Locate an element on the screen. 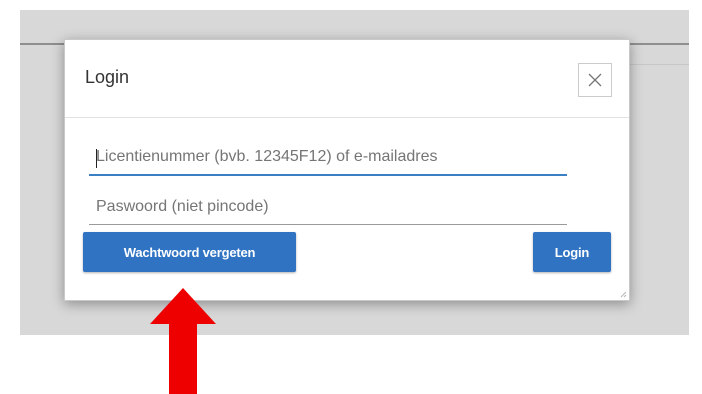  close-button is located at coordinates (595, 80).